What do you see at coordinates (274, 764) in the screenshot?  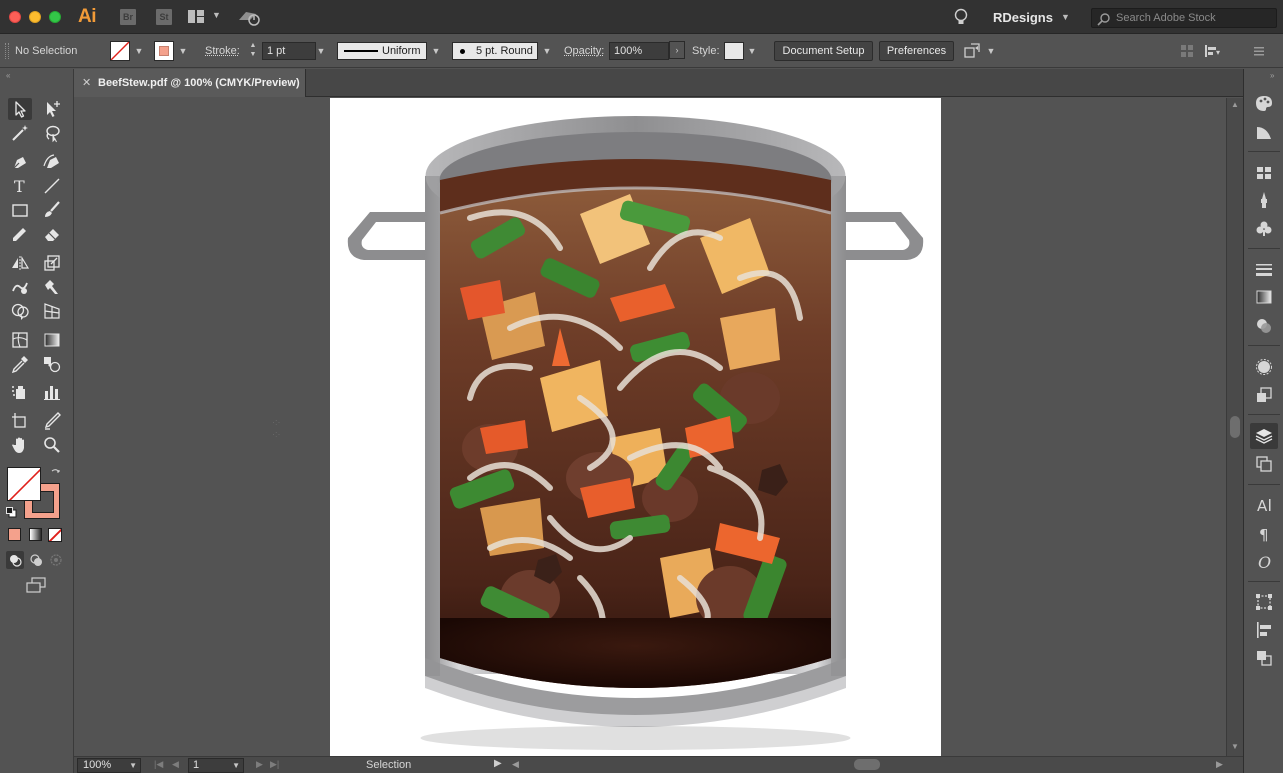 I see `last-artboard-icon: ▶|` at bounding box center [274, 764].